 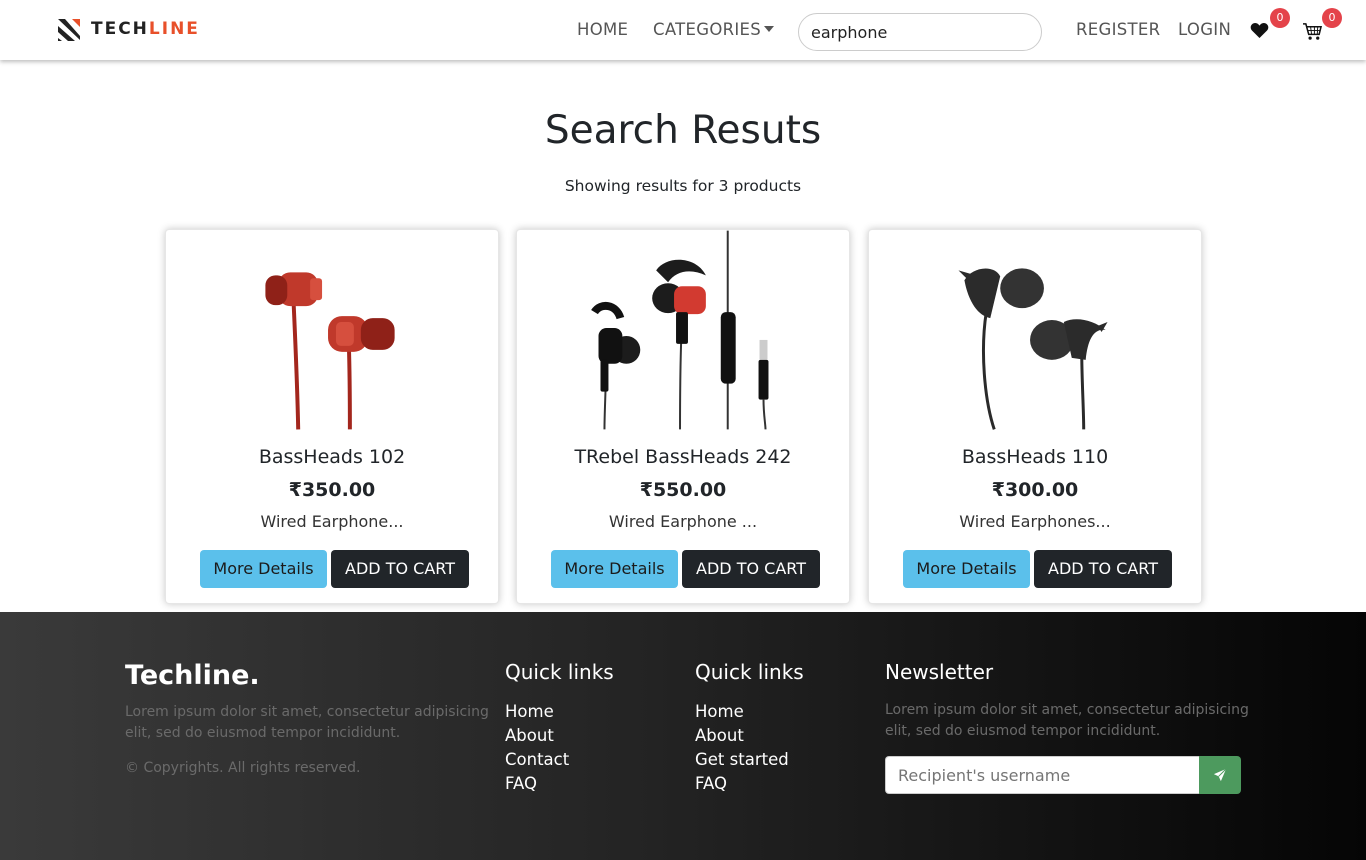 I want to click on product-name: BassHeads 102, so click(x=332, y=457).